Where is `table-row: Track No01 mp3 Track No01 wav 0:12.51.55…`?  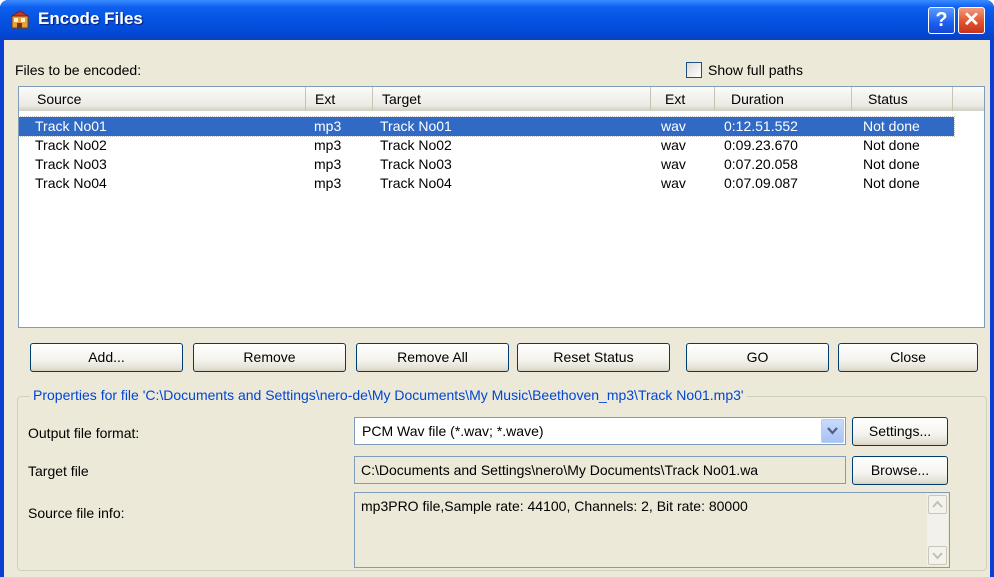
table-row: Track No01 mp3 Track No01 wav 0:12.51.55… is located at coordinates (487, 126).